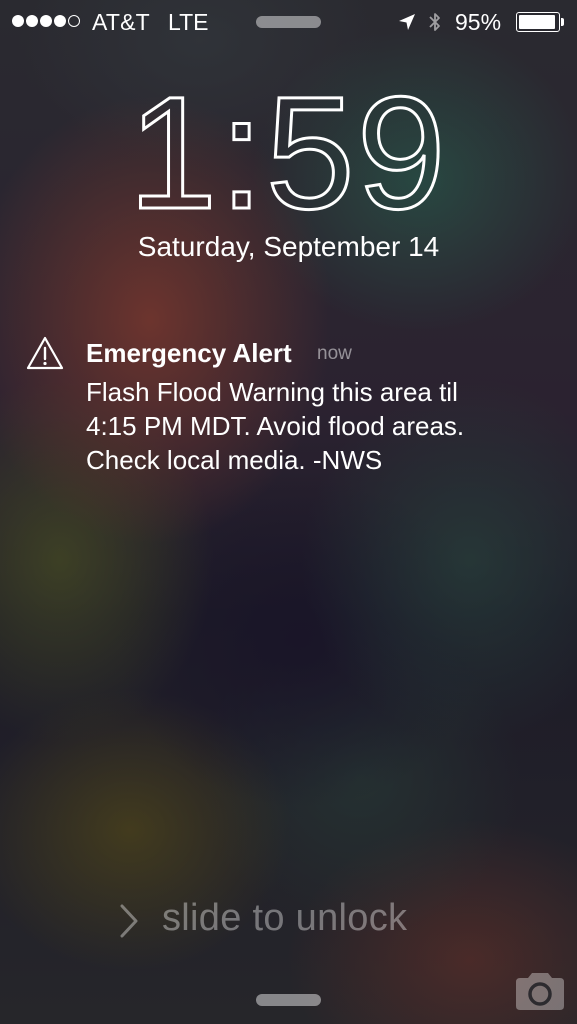 The width and height of the screenshot is (577, 1024). I want to click on battery-level-fill, so click(537, 22).